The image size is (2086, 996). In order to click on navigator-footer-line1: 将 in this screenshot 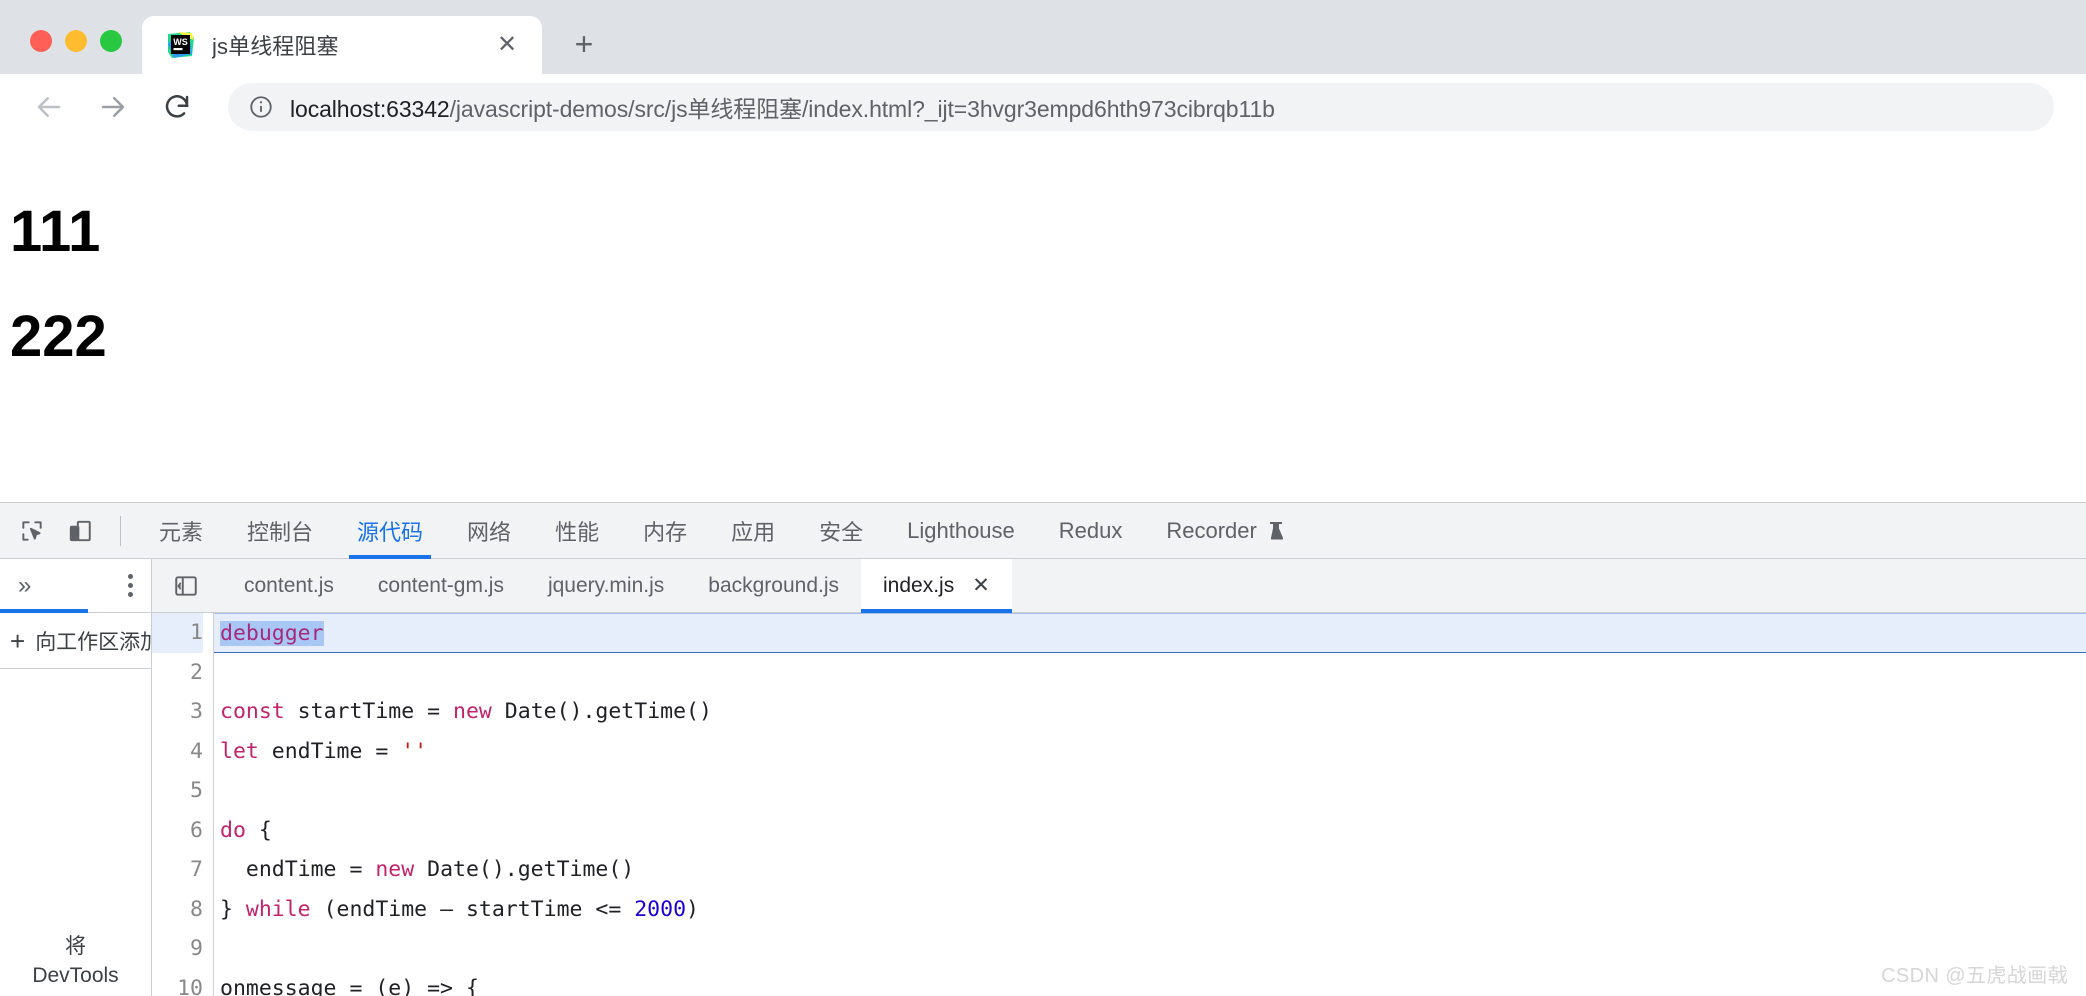, I will do `click(75, 947)`.